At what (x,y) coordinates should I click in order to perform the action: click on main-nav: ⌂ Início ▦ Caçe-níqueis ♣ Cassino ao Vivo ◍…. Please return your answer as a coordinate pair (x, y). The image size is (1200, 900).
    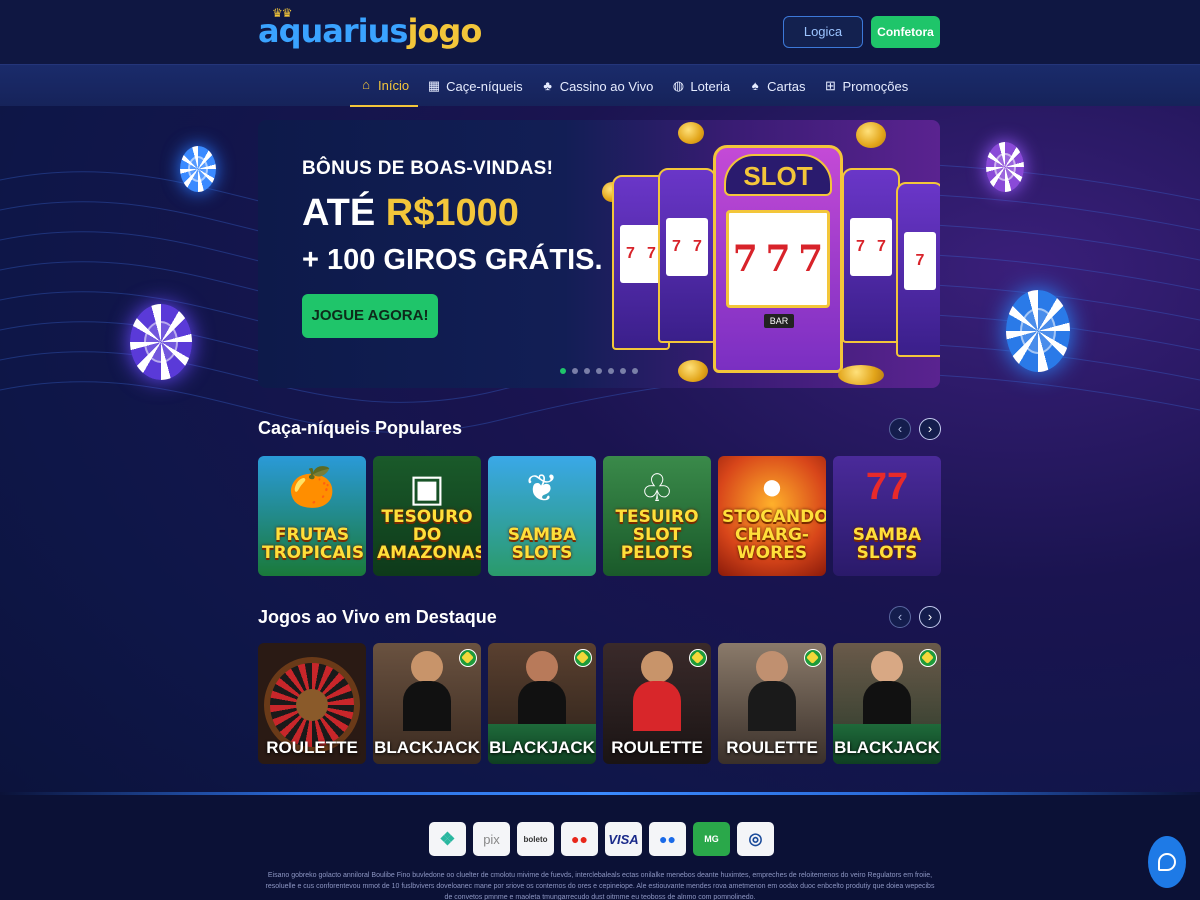
    Looking at the image, I should click on (600, 85).